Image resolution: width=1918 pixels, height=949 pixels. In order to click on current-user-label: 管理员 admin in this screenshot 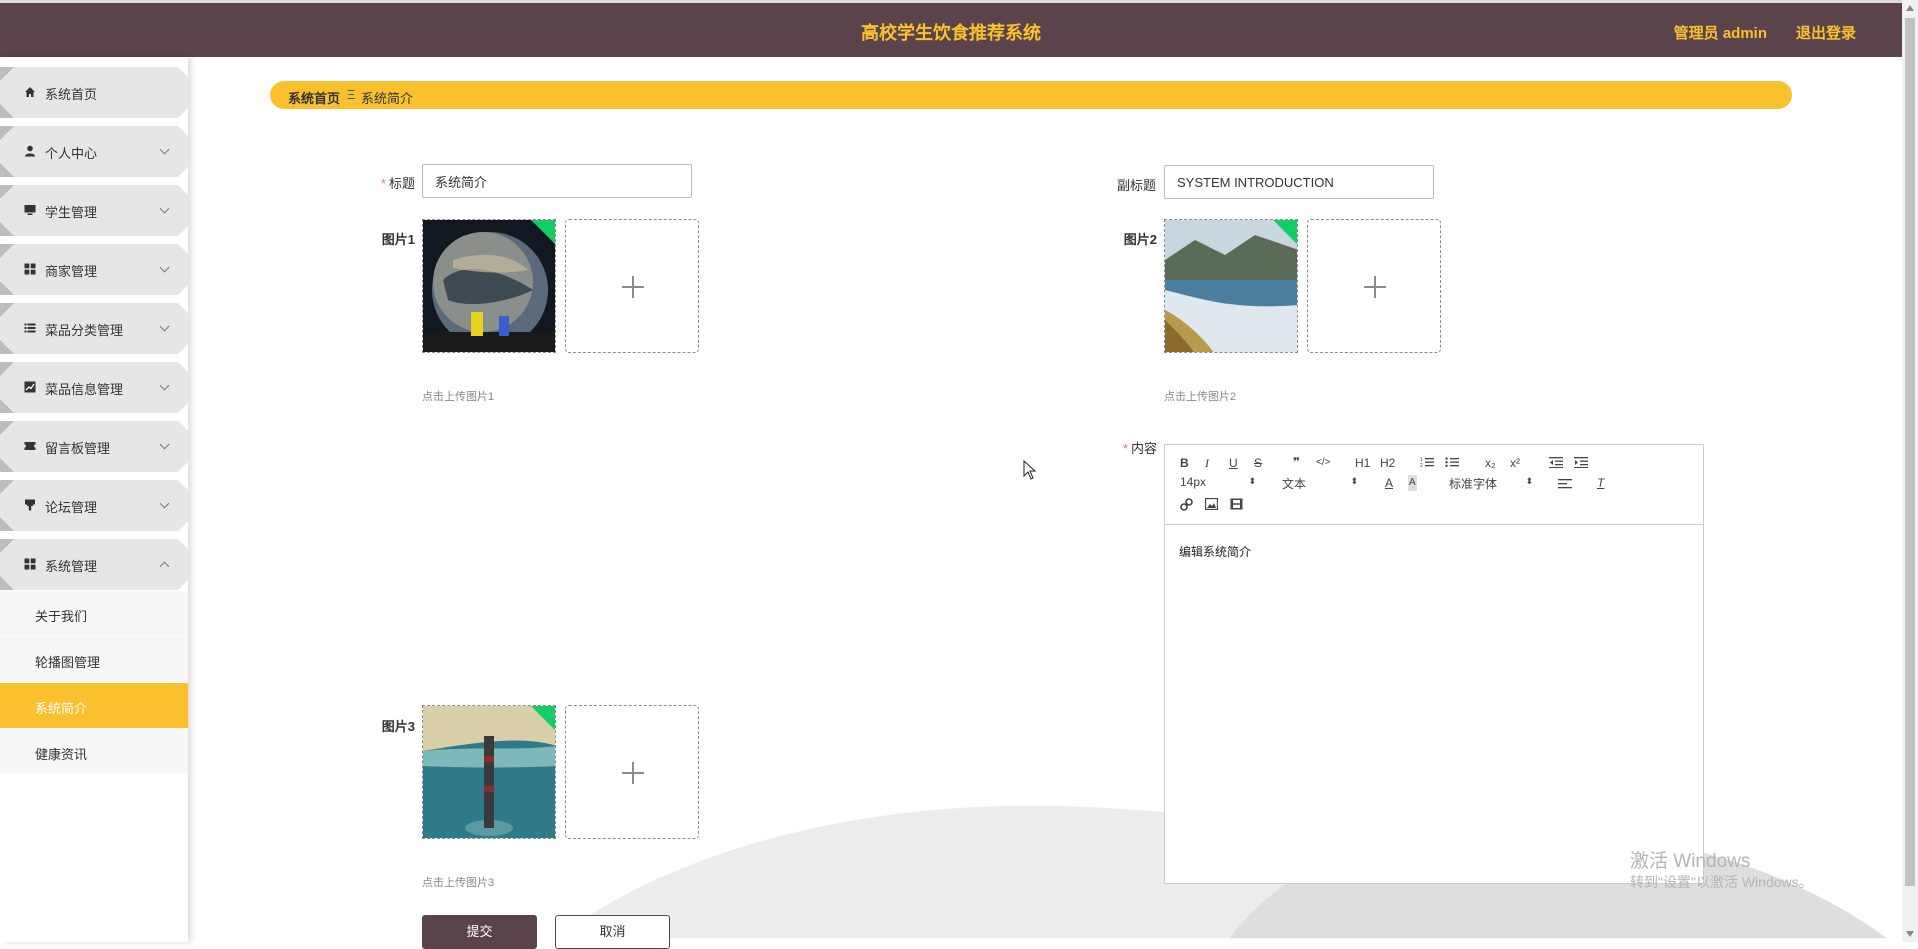, I will do `click(1720, 33)`.